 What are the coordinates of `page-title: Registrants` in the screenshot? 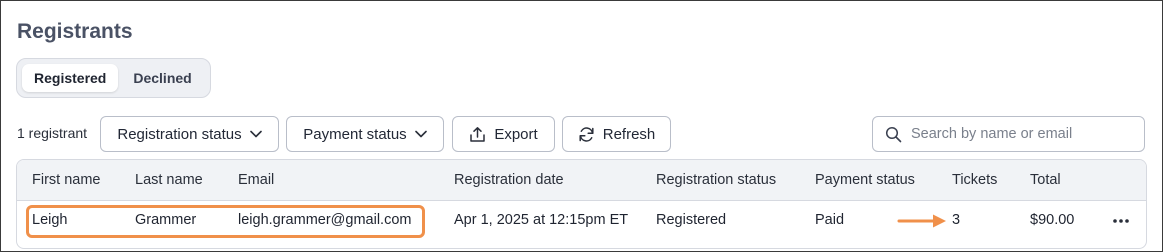 It's located at (75, 31).